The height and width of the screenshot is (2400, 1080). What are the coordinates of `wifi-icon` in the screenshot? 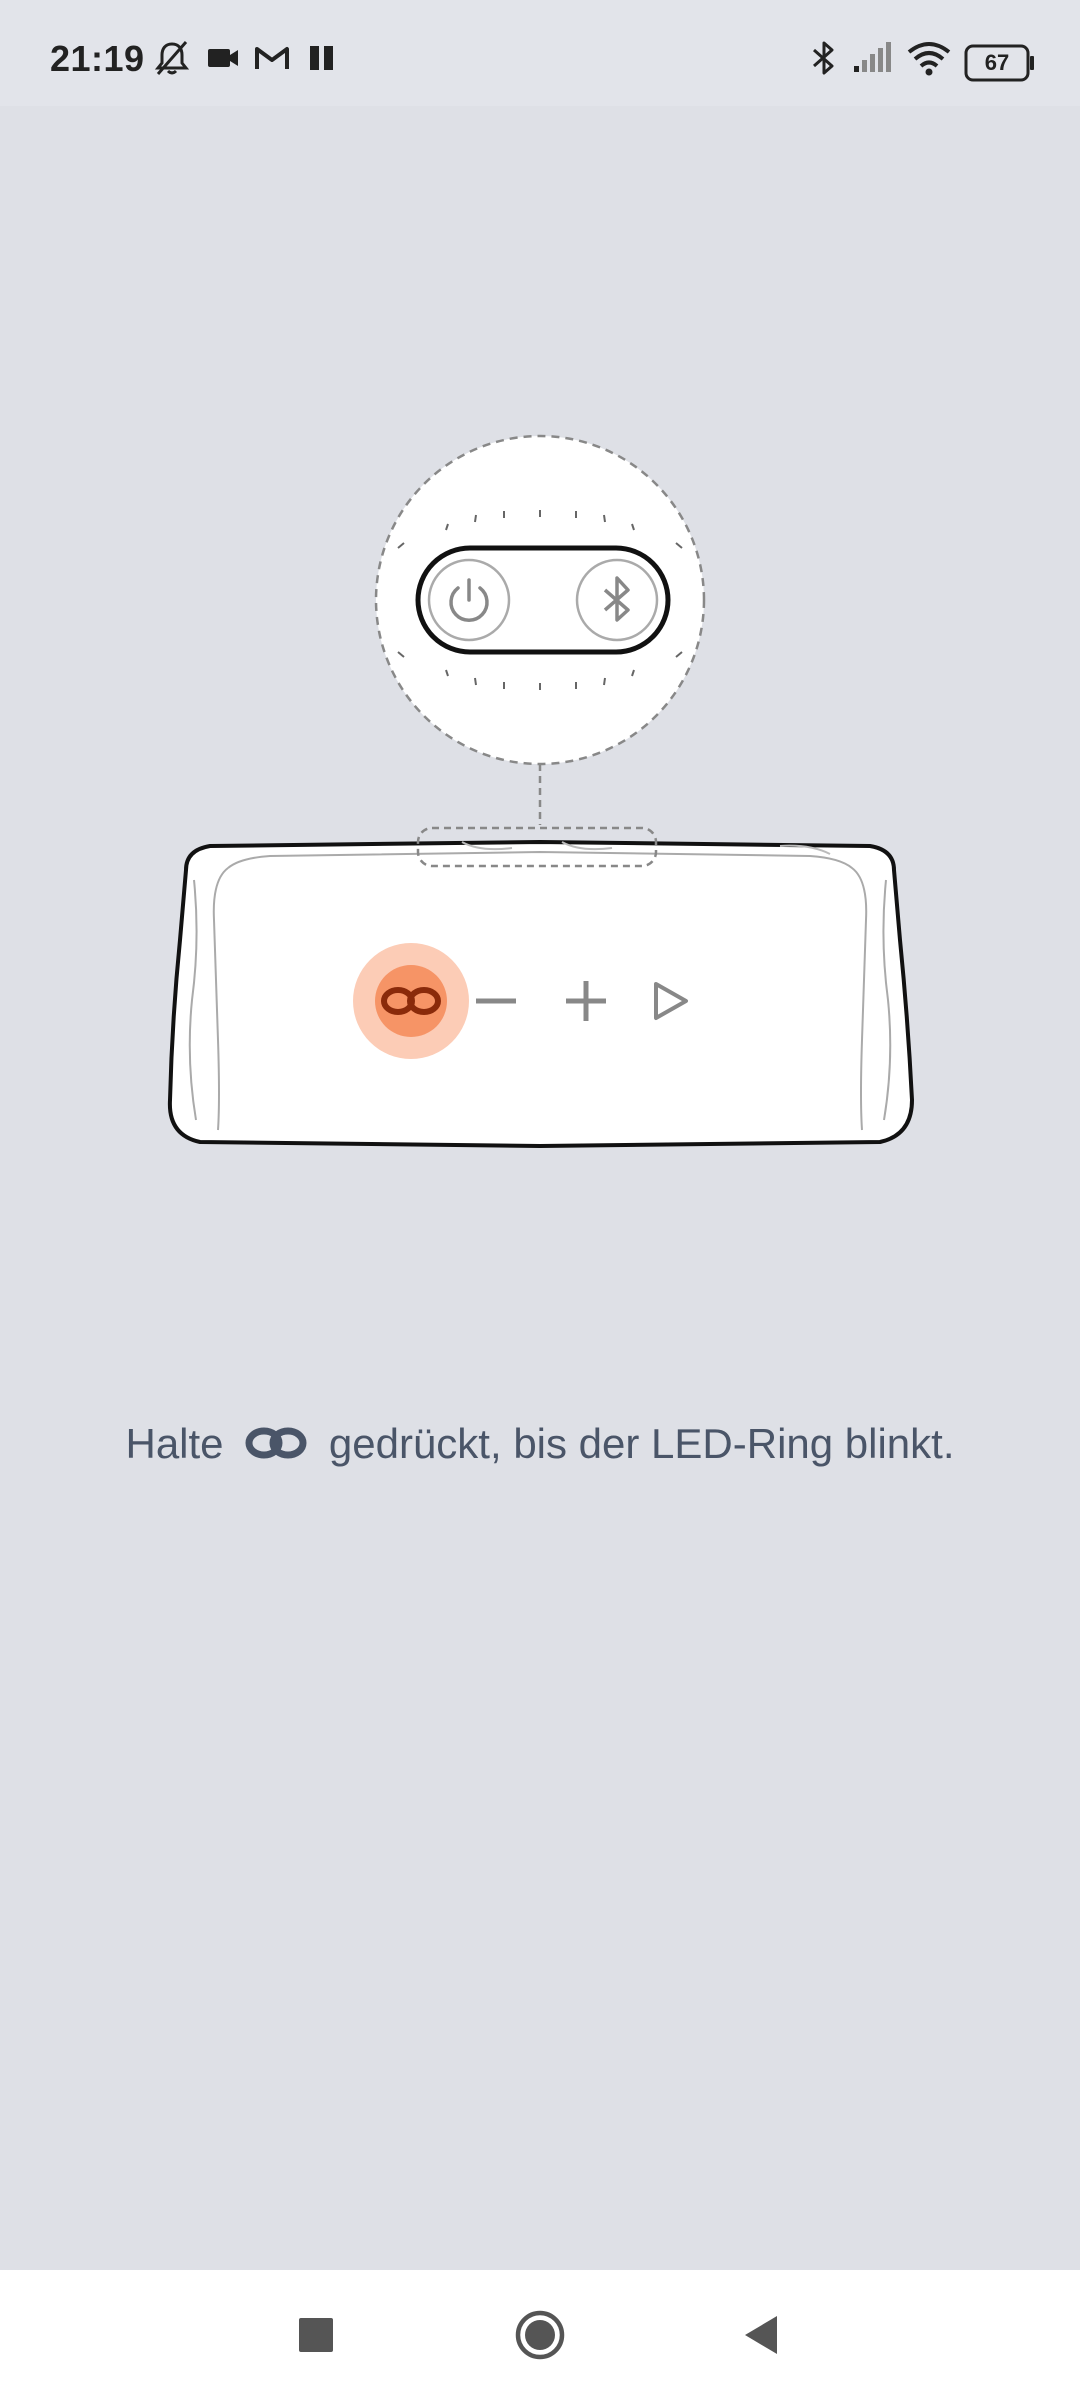 It's located at (929, 59).